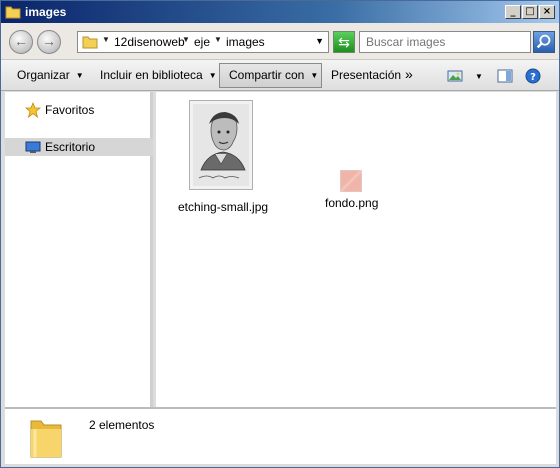  What do you see at coordinates (46, 12) in the screenshot?
I see `window-title: images` at bounding box center [46, 12].